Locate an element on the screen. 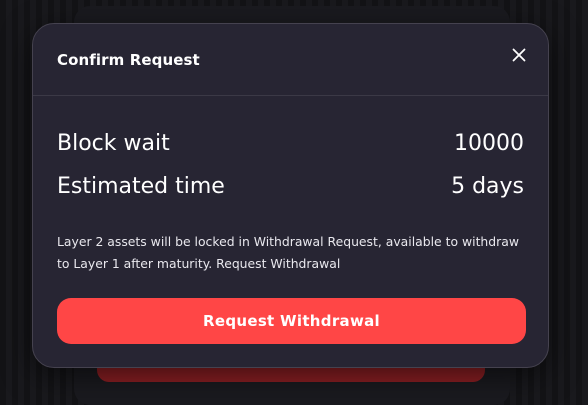  block-wait-row: Block wait 10000 is located at coordinates (290, 146).